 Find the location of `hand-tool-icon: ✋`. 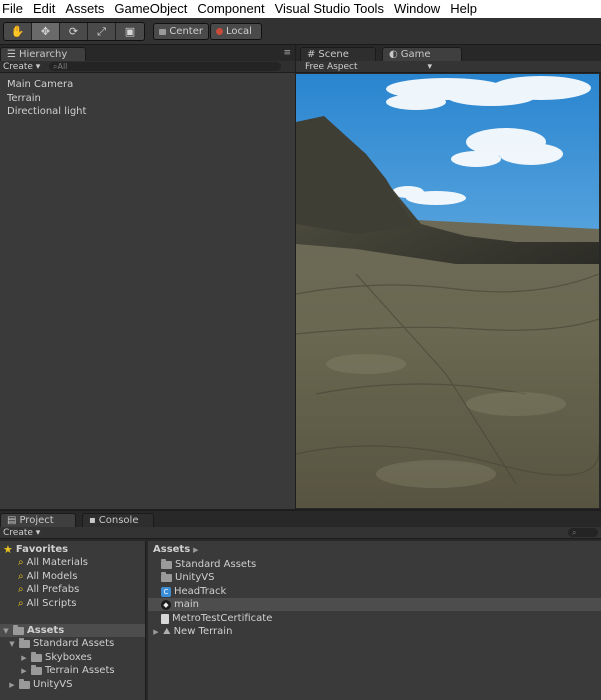

hand-tool-icon: ✋ is located at coordinates (17, 31).